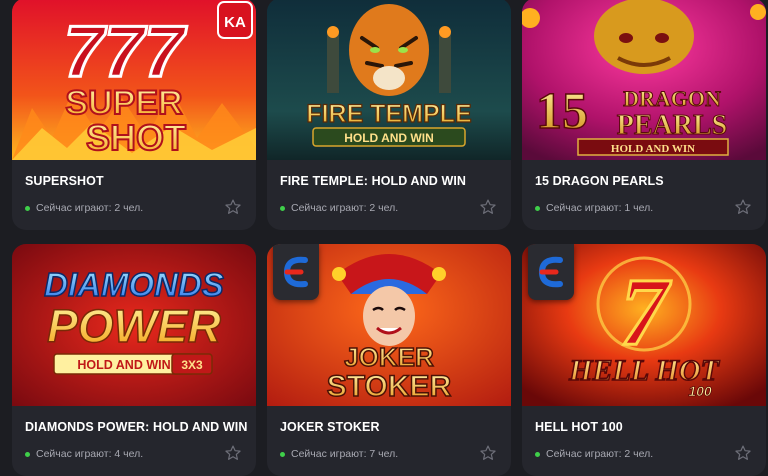  Describe the element at coordinates (373, 181) in the screenshot. I see `game-title: FIRE TEMPLE: HOLD AND WIN` at that location.